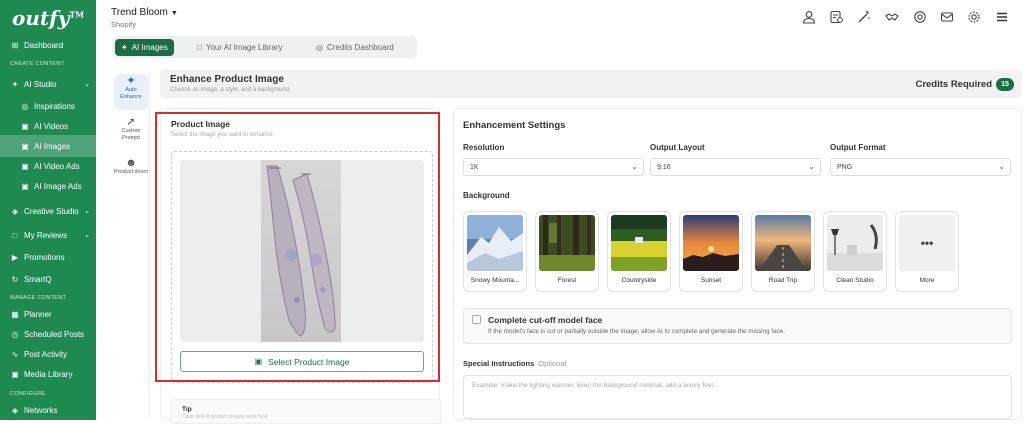 The height and width of the screenshot is (424, 1024). What do you see at coordinates (1002, 17) in the screenshot?
I see `menu-icon` at bounding box center [1002, 17].